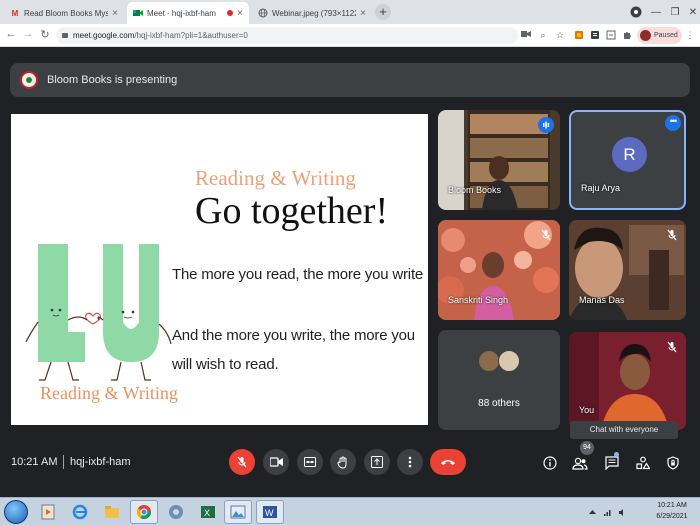 The image size is (700, 525). I want to click on speaking-indicator-icon, so click(546, 125).